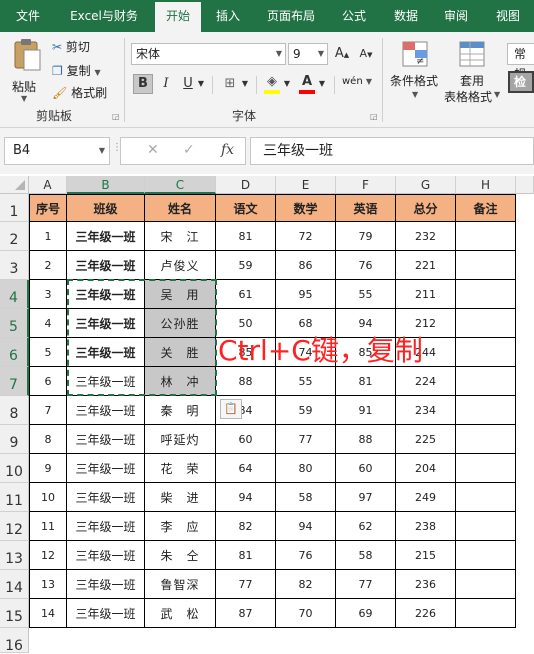 Image resolution: width=534 pixels, height=654 pixels. Describe the element at coordinates (14, 381) in the screenshot. I see `row-header-7: 7` at that location.